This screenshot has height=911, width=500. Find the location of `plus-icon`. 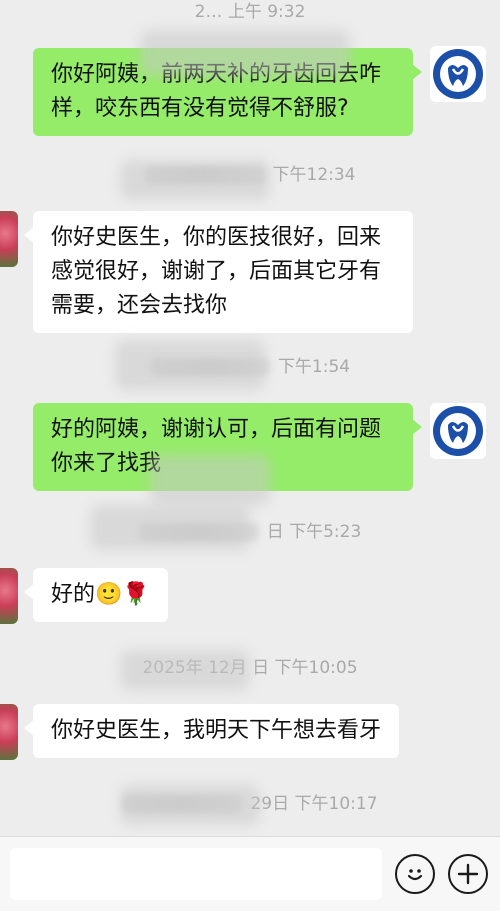

plus-icon is located at coordinates (468, 874).